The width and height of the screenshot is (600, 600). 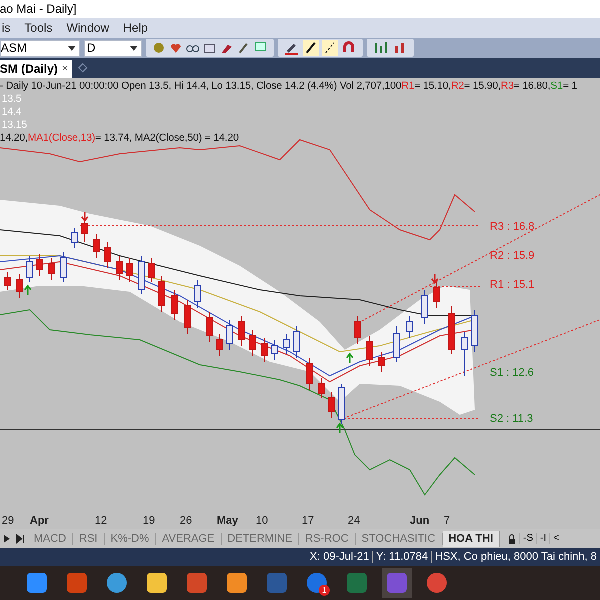 I want to click on period-dropdown: D, so click(x=113, y=48).